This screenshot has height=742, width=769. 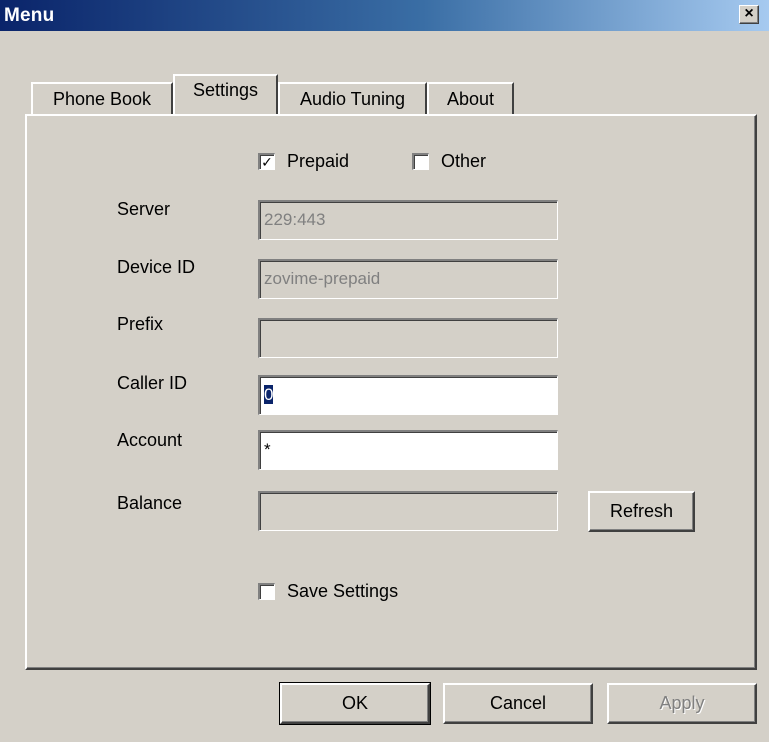 I want to click on title-bar: Menu ×, so click(x=384, y=15).